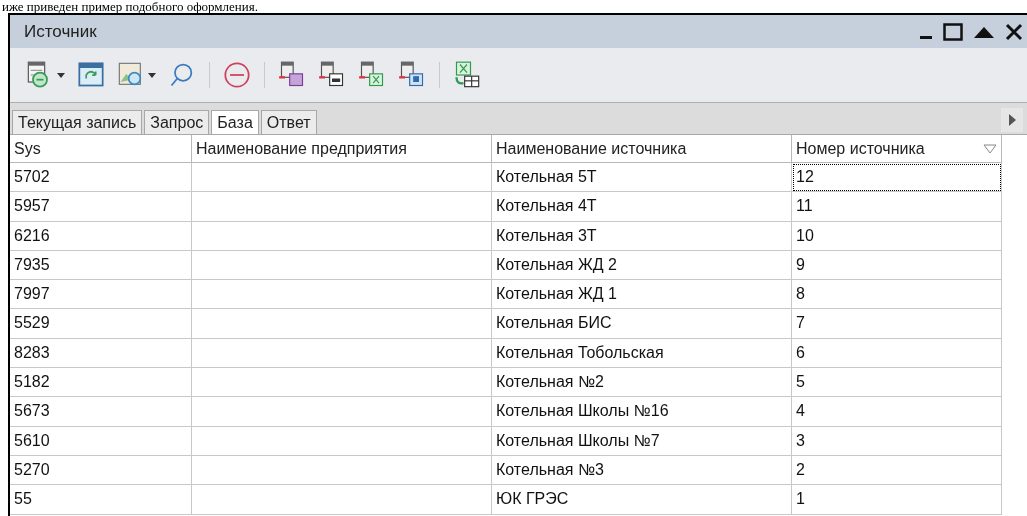  I want to click on maximize-icon, so click(953, 31).